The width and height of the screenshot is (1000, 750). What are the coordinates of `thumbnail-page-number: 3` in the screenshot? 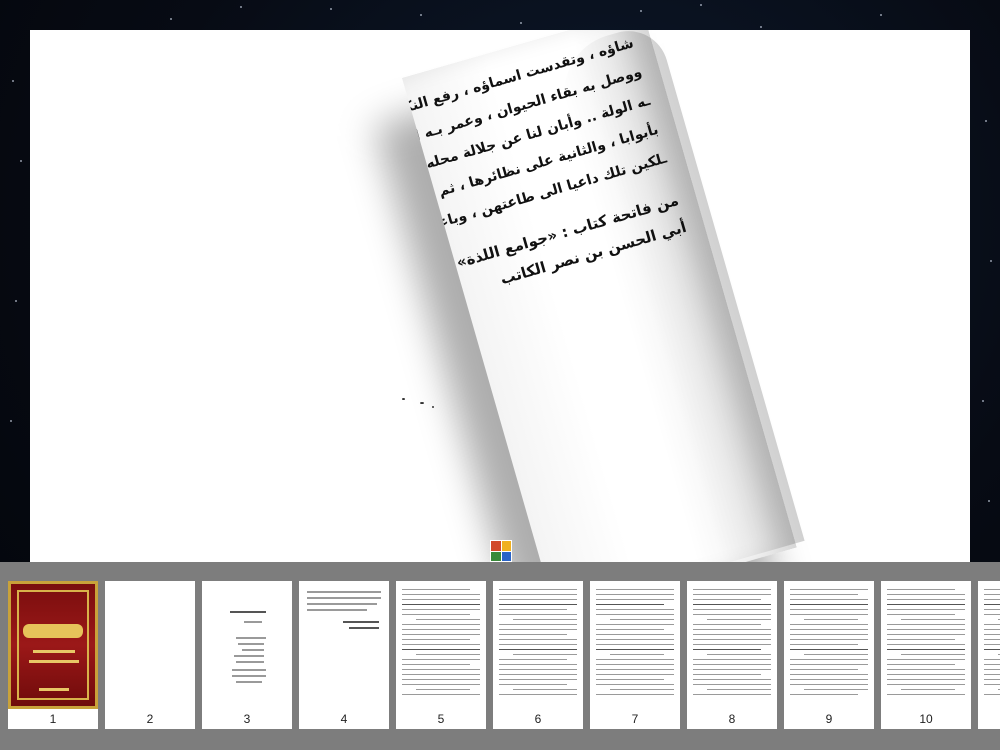 It's located at (247, 719).